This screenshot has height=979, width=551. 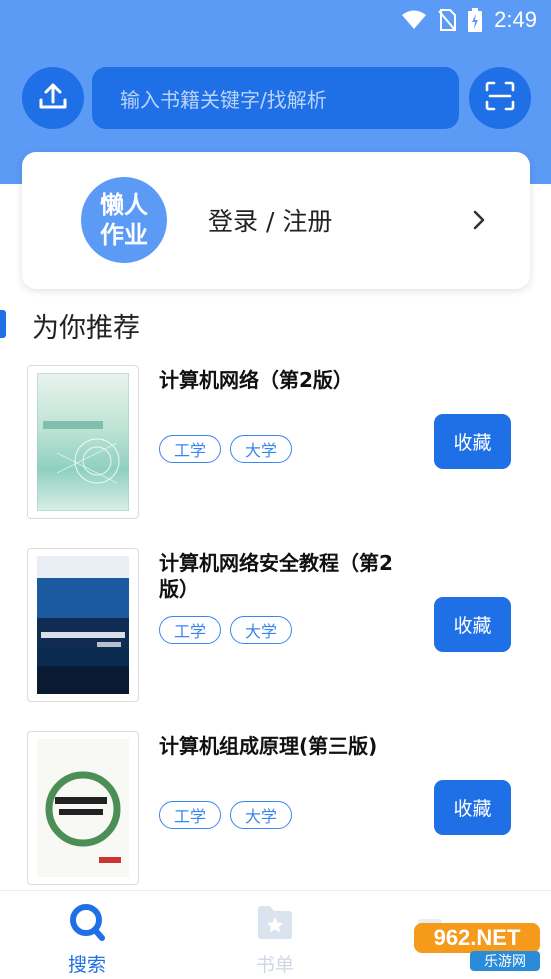 I want to click on book-title: 计算机组成原理(第三版), so click(x=289, y=746).